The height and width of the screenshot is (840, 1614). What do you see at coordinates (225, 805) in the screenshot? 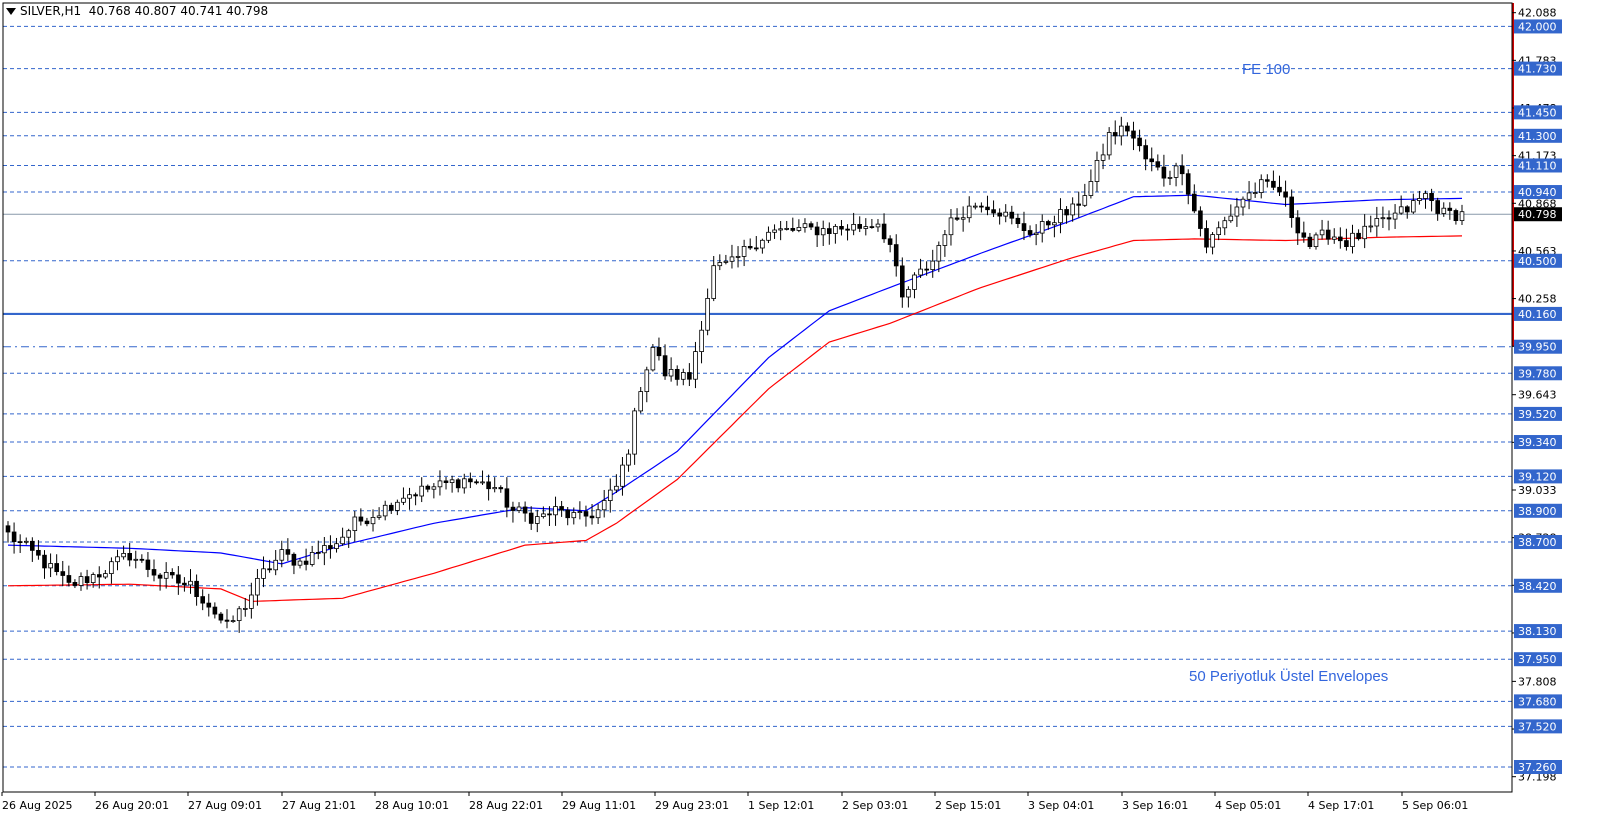
I see `time-tick-label: 27 Aug 09:01` at bounding box center [225, 805].